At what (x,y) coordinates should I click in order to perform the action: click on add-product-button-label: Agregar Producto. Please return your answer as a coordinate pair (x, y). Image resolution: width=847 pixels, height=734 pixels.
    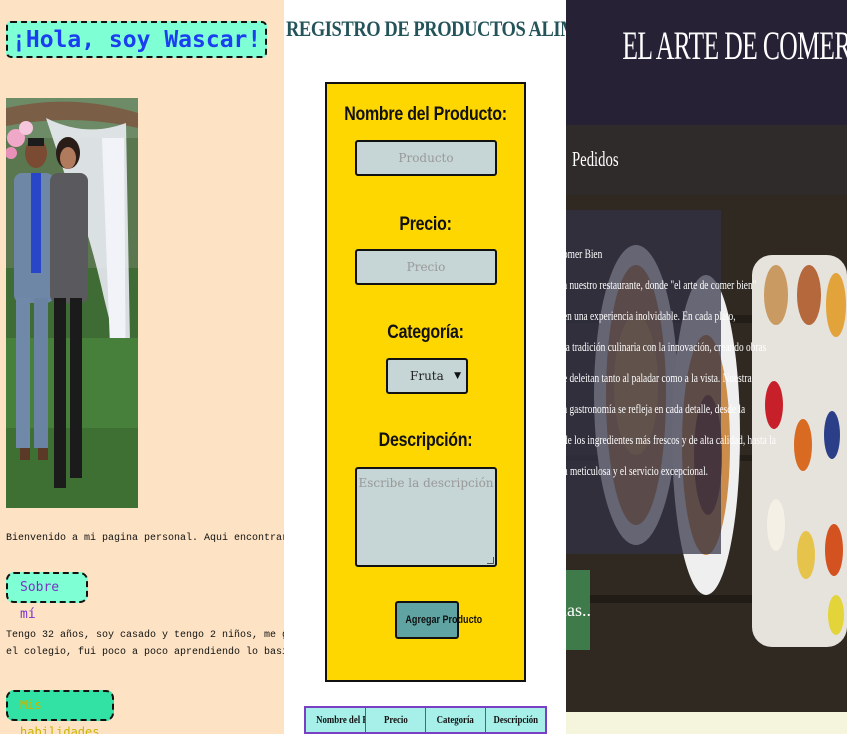
    Looking at the image, I should click on (444, 620).